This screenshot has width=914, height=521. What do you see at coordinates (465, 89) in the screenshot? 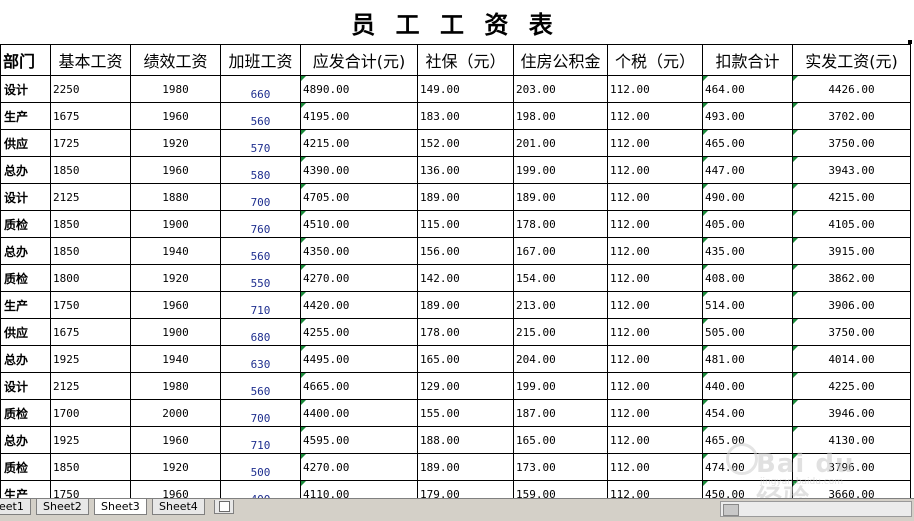
I see `cell-social-security: 149.00` at bounding box center [465, 89].